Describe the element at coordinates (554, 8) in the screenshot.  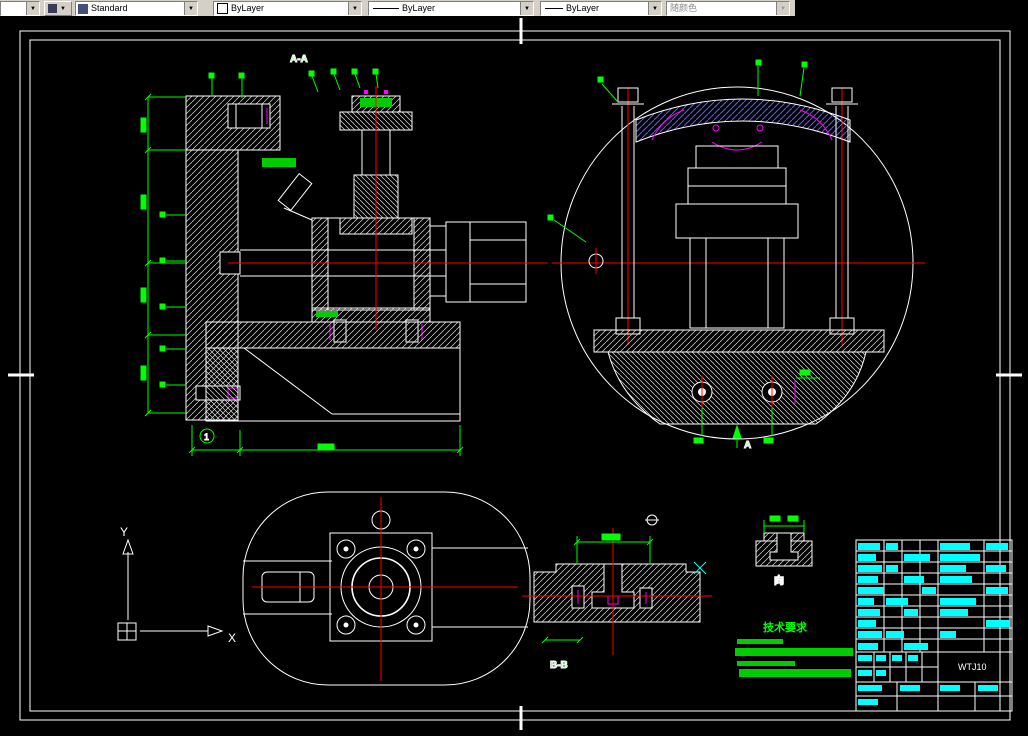
I see `lineweight-sample-icon` at that location.